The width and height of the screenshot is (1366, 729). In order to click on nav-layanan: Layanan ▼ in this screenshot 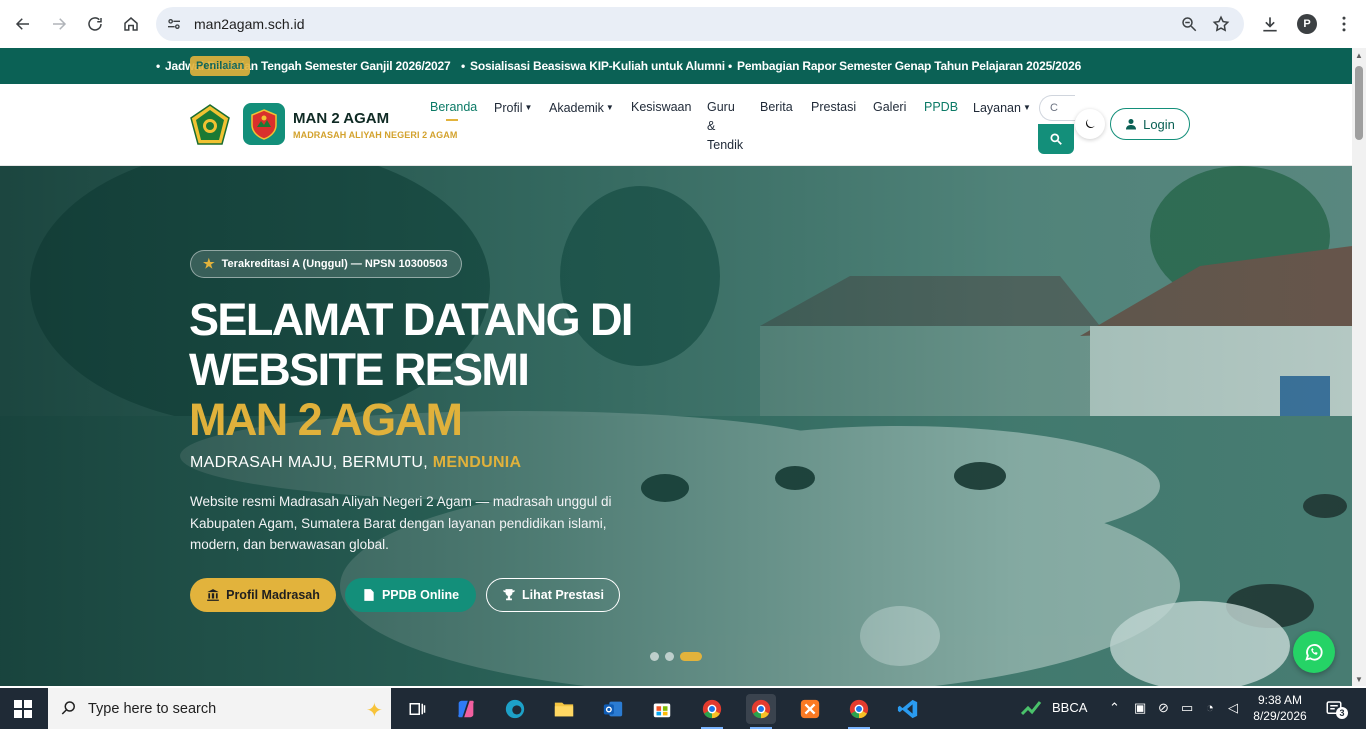, I will do `click(1002, 108)`.